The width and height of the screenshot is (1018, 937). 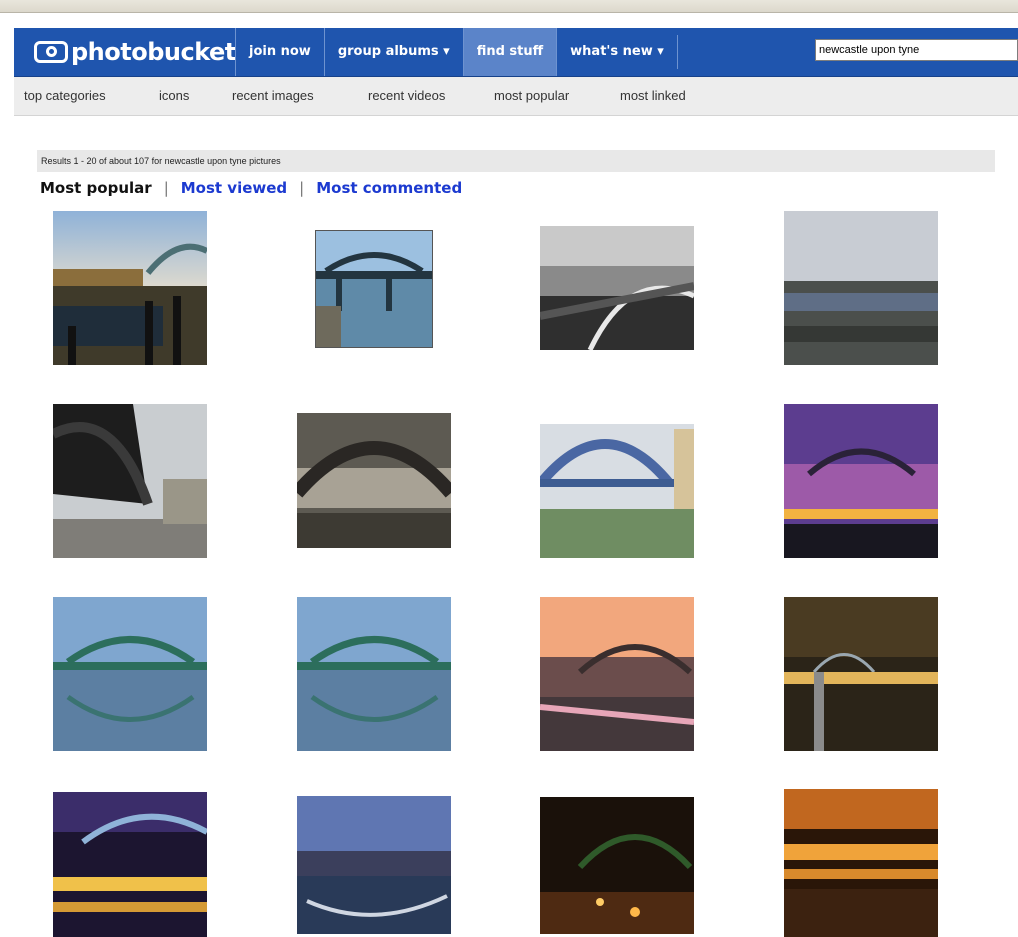 What do you see at coordinates (393, 52) in the screenshot?
I see `nav-group-albums: group albums ▾` at bounding box center [393, 52].